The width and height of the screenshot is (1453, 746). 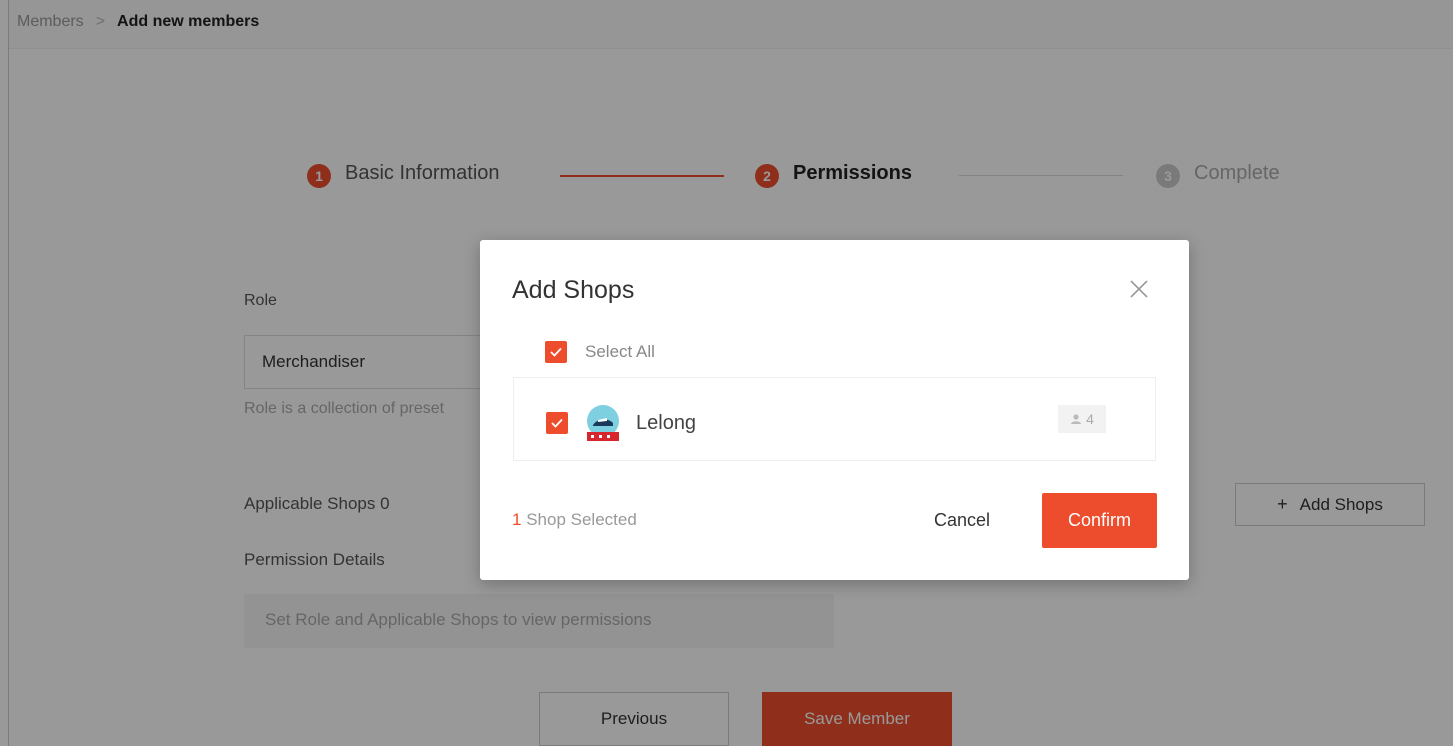 What do you see at coordinates (962, 520) in the screenshot?
I see `cancel-button: Cancel` at bounding box center [962, 520].